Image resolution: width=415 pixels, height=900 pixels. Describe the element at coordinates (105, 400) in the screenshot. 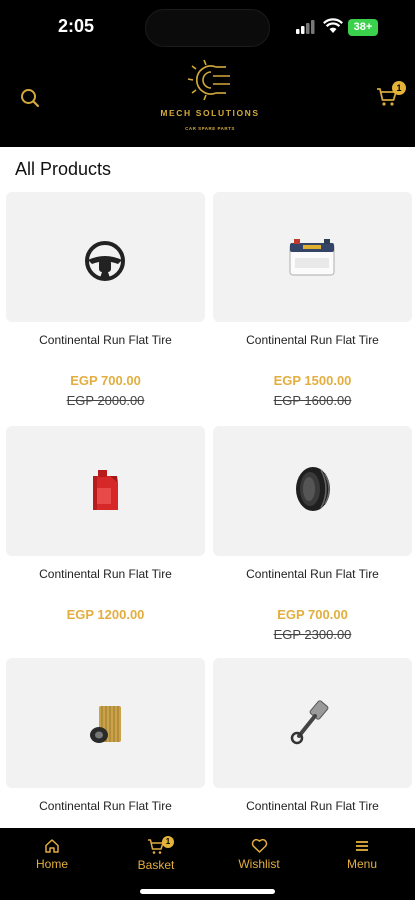

I see `product-old-price: EGP 2000.00` at that location.